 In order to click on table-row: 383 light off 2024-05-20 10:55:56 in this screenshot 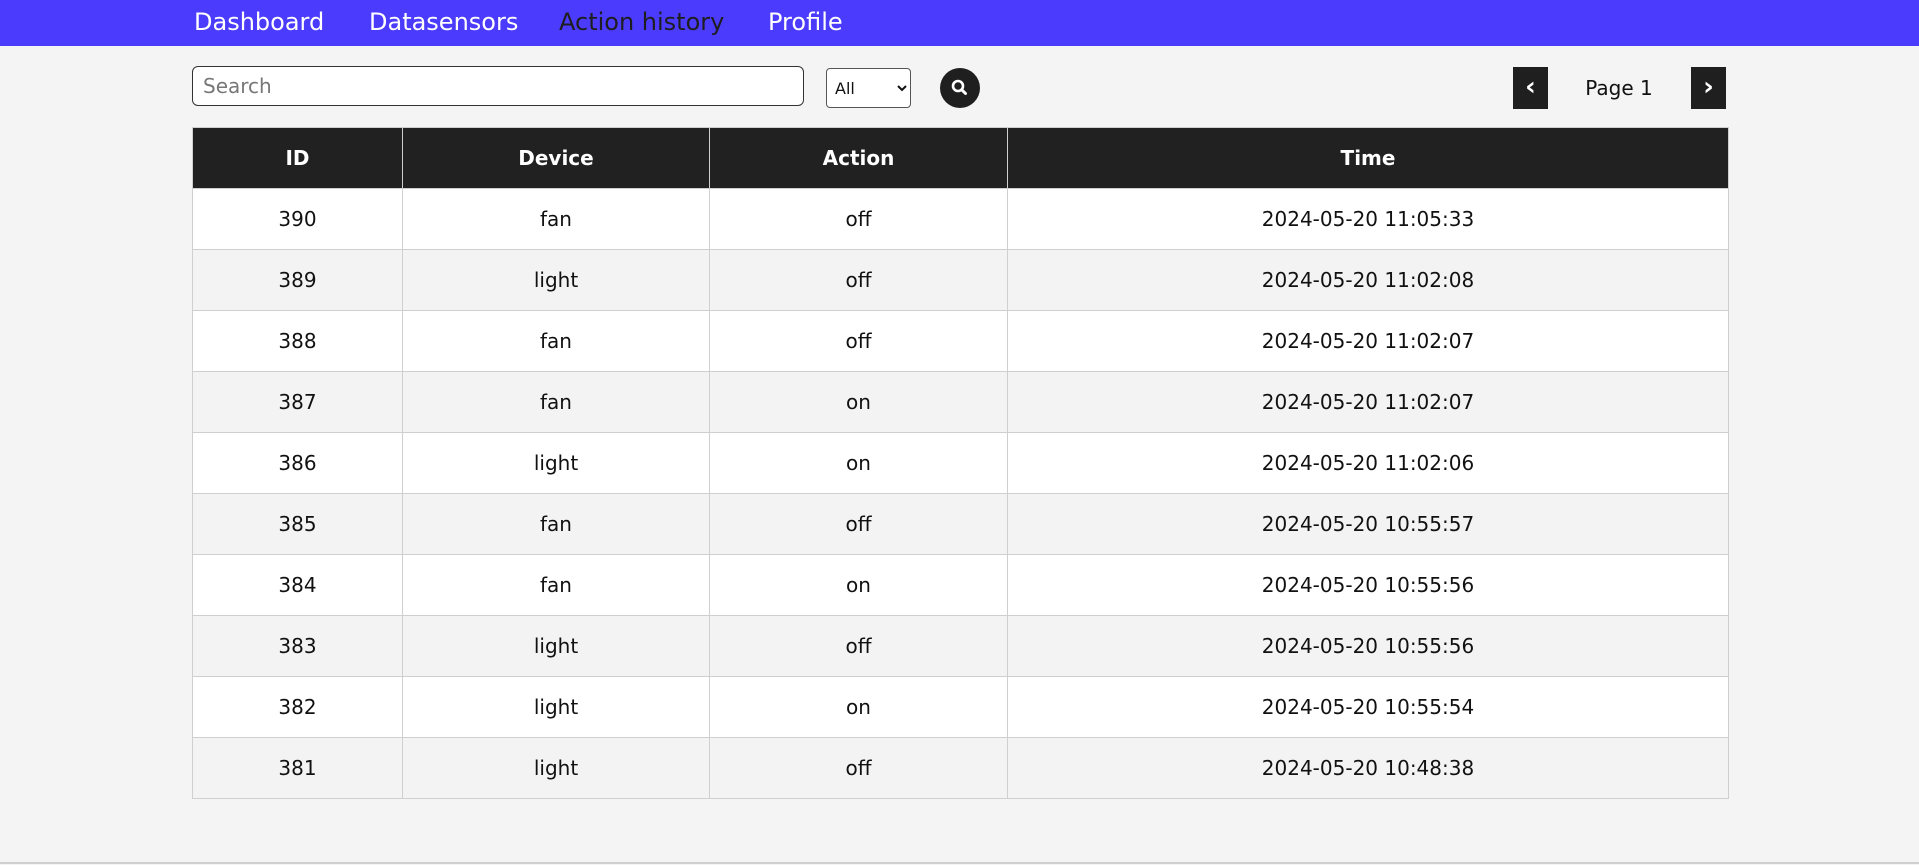, I will do `click(960, 646)`.